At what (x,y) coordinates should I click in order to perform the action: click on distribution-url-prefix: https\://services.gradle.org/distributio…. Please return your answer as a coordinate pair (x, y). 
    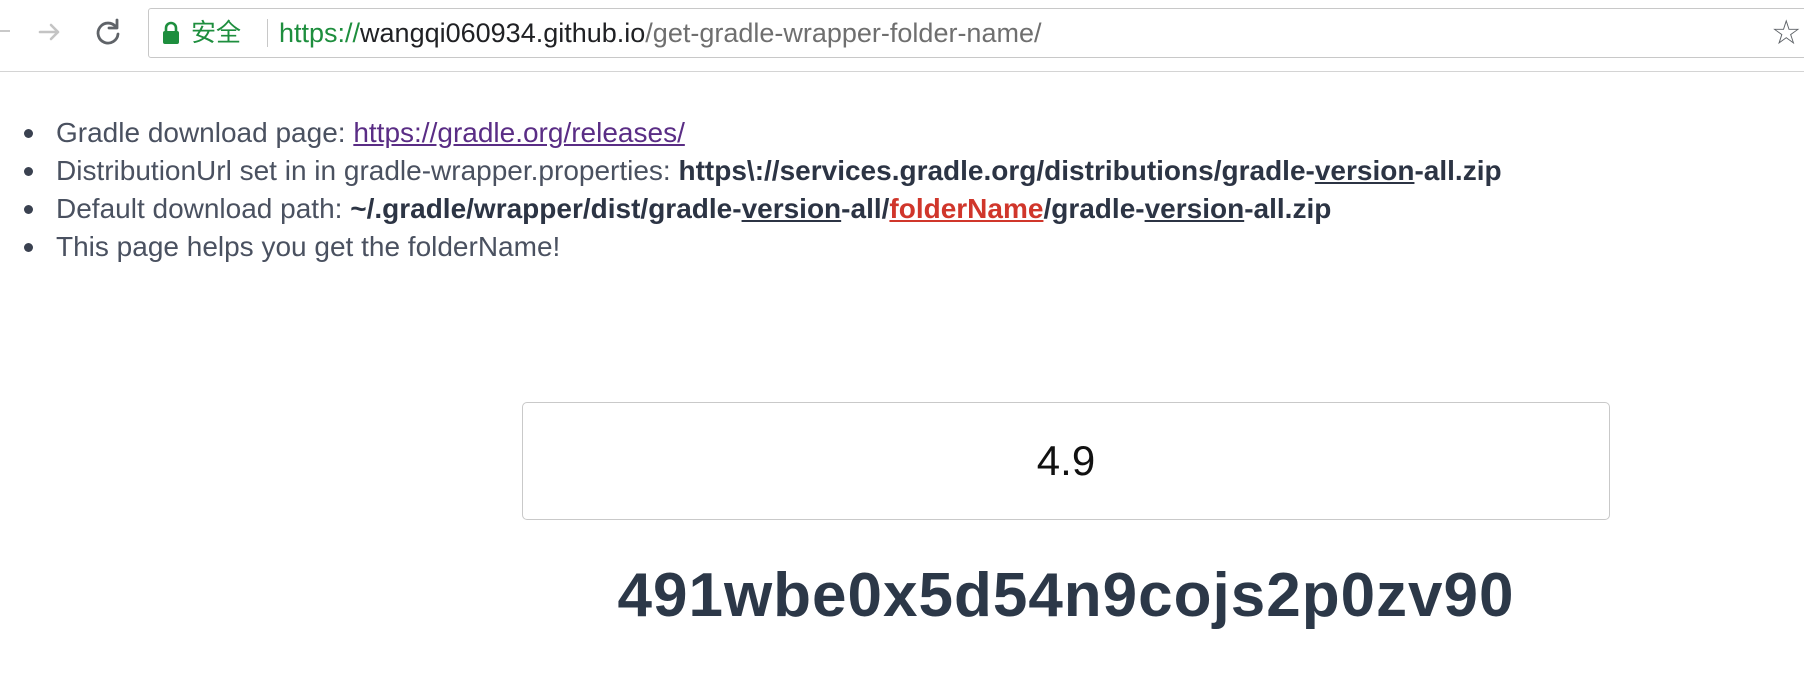
    Looking at the image, I should click on (996, 170).